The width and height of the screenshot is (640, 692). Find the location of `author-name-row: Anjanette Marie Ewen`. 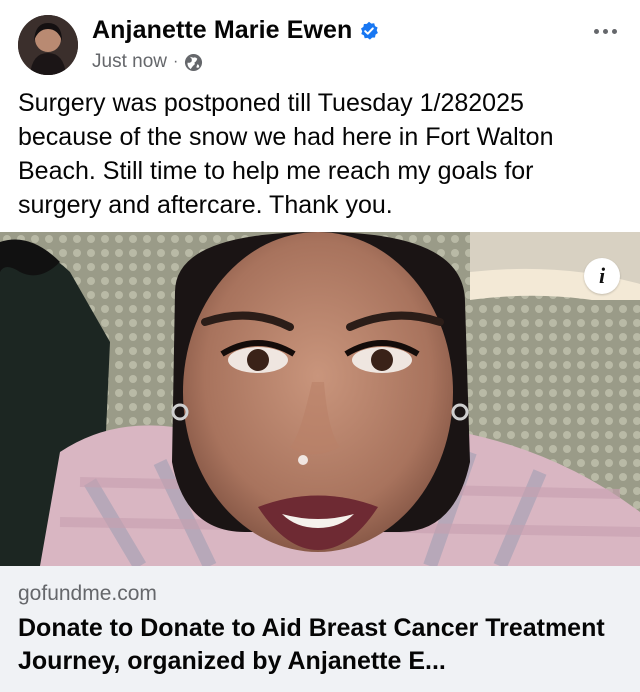

author-name-row: Anjanette Marie Ewen is located at coordinates (235, 30).